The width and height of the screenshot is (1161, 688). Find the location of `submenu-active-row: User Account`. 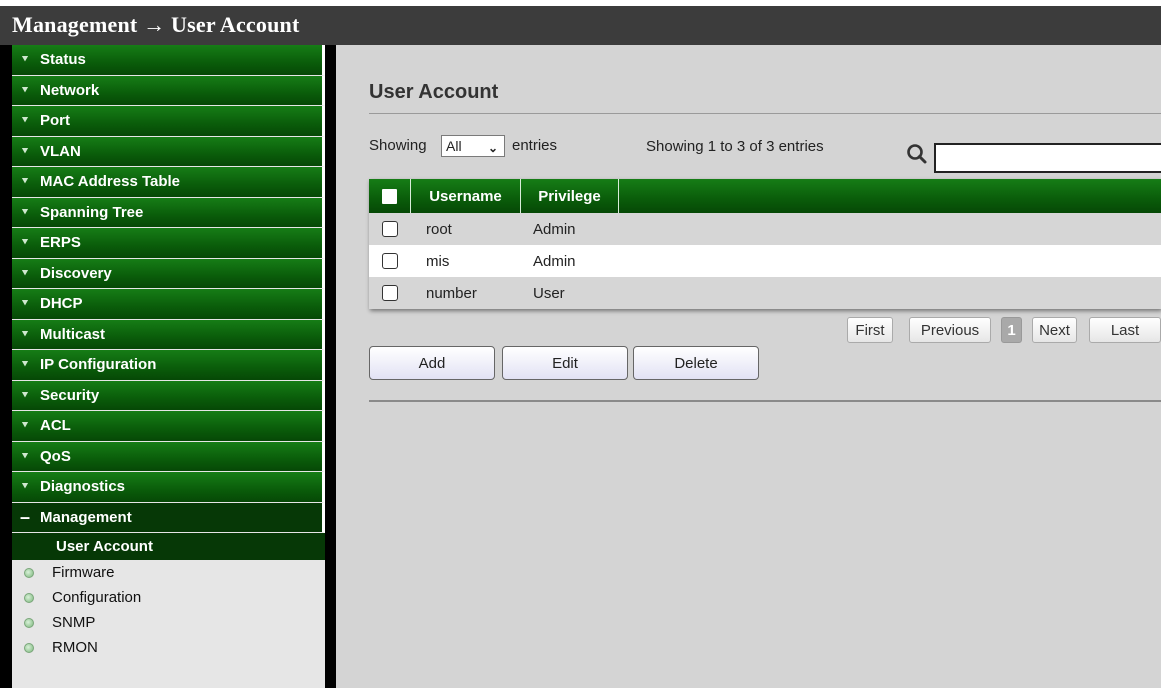

submenu-active-row: User Account is located at coordinates (168, 546).